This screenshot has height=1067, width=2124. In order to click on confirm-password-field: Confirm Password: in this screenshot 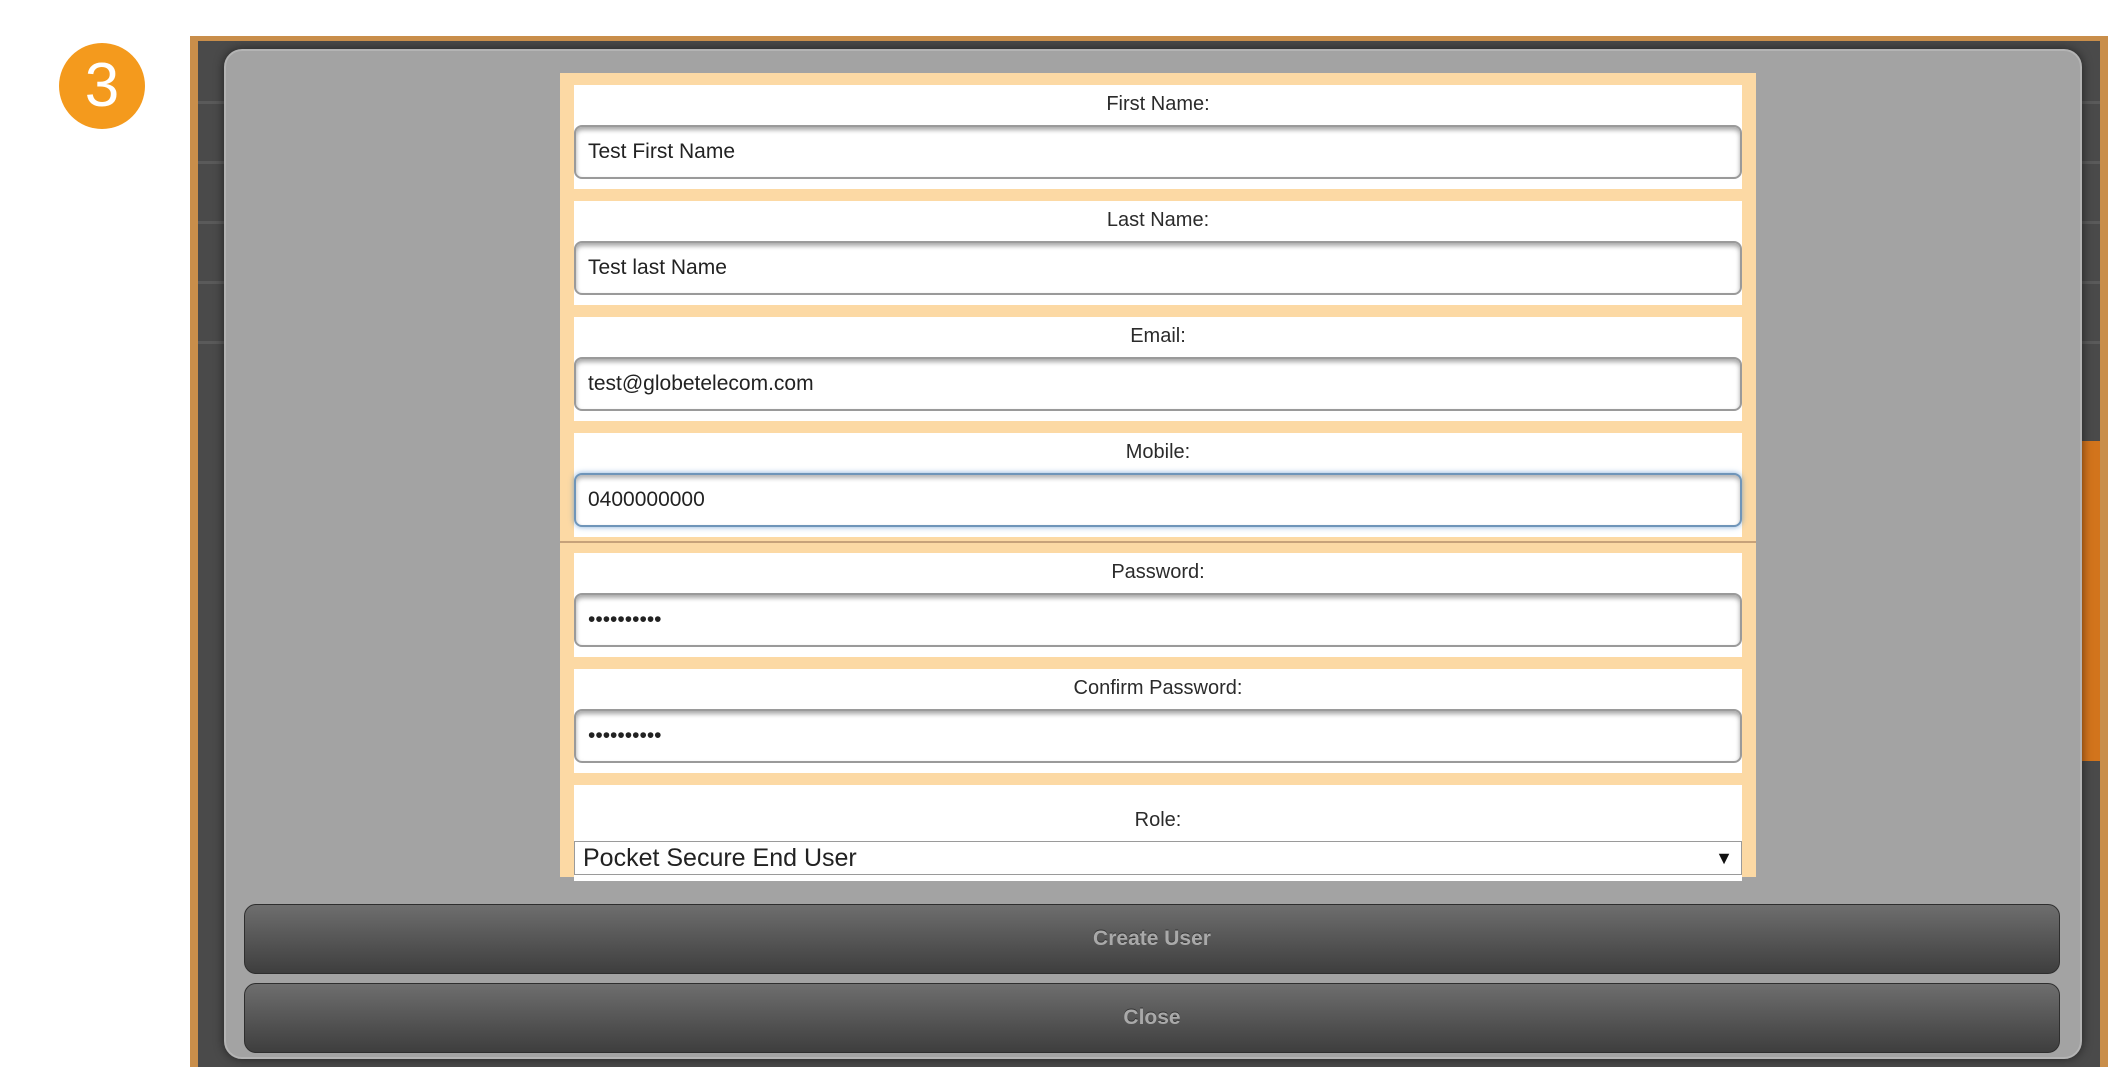, I will do `click(1158, 721)`.